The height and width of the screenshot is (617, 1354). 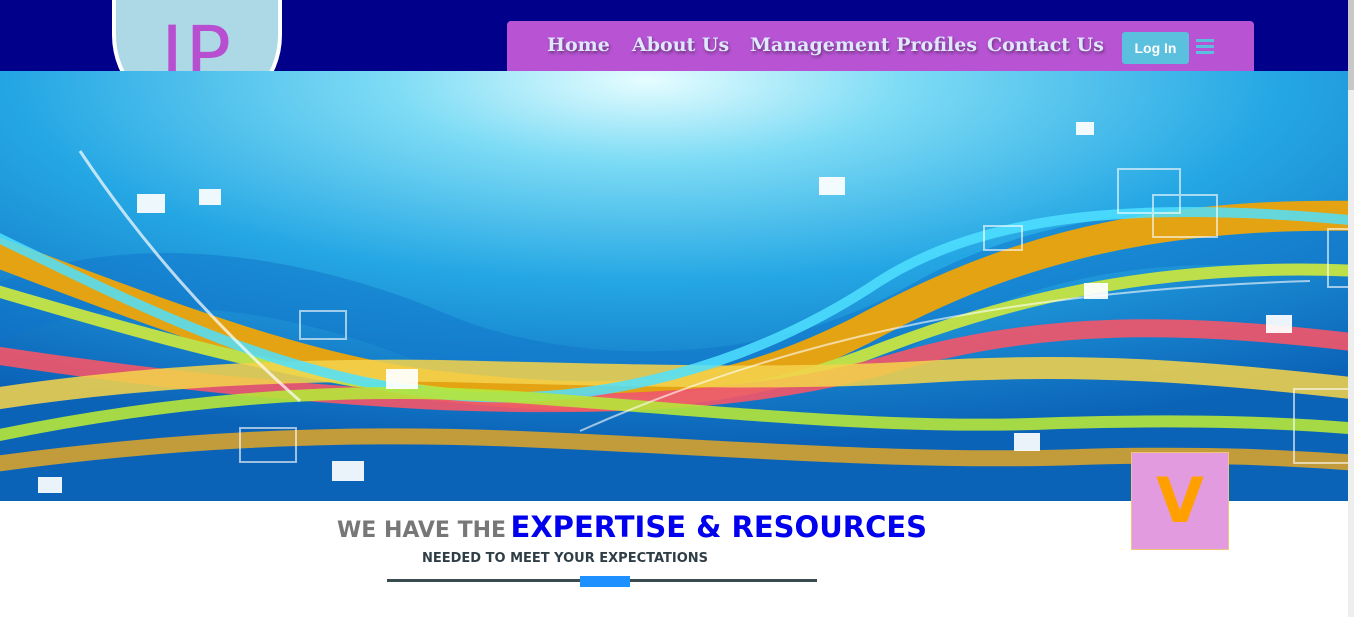 I want to click on tagline-heading: WE HAVE THE EXPERTISE & RESOURCES, so click(x=632, y=527).